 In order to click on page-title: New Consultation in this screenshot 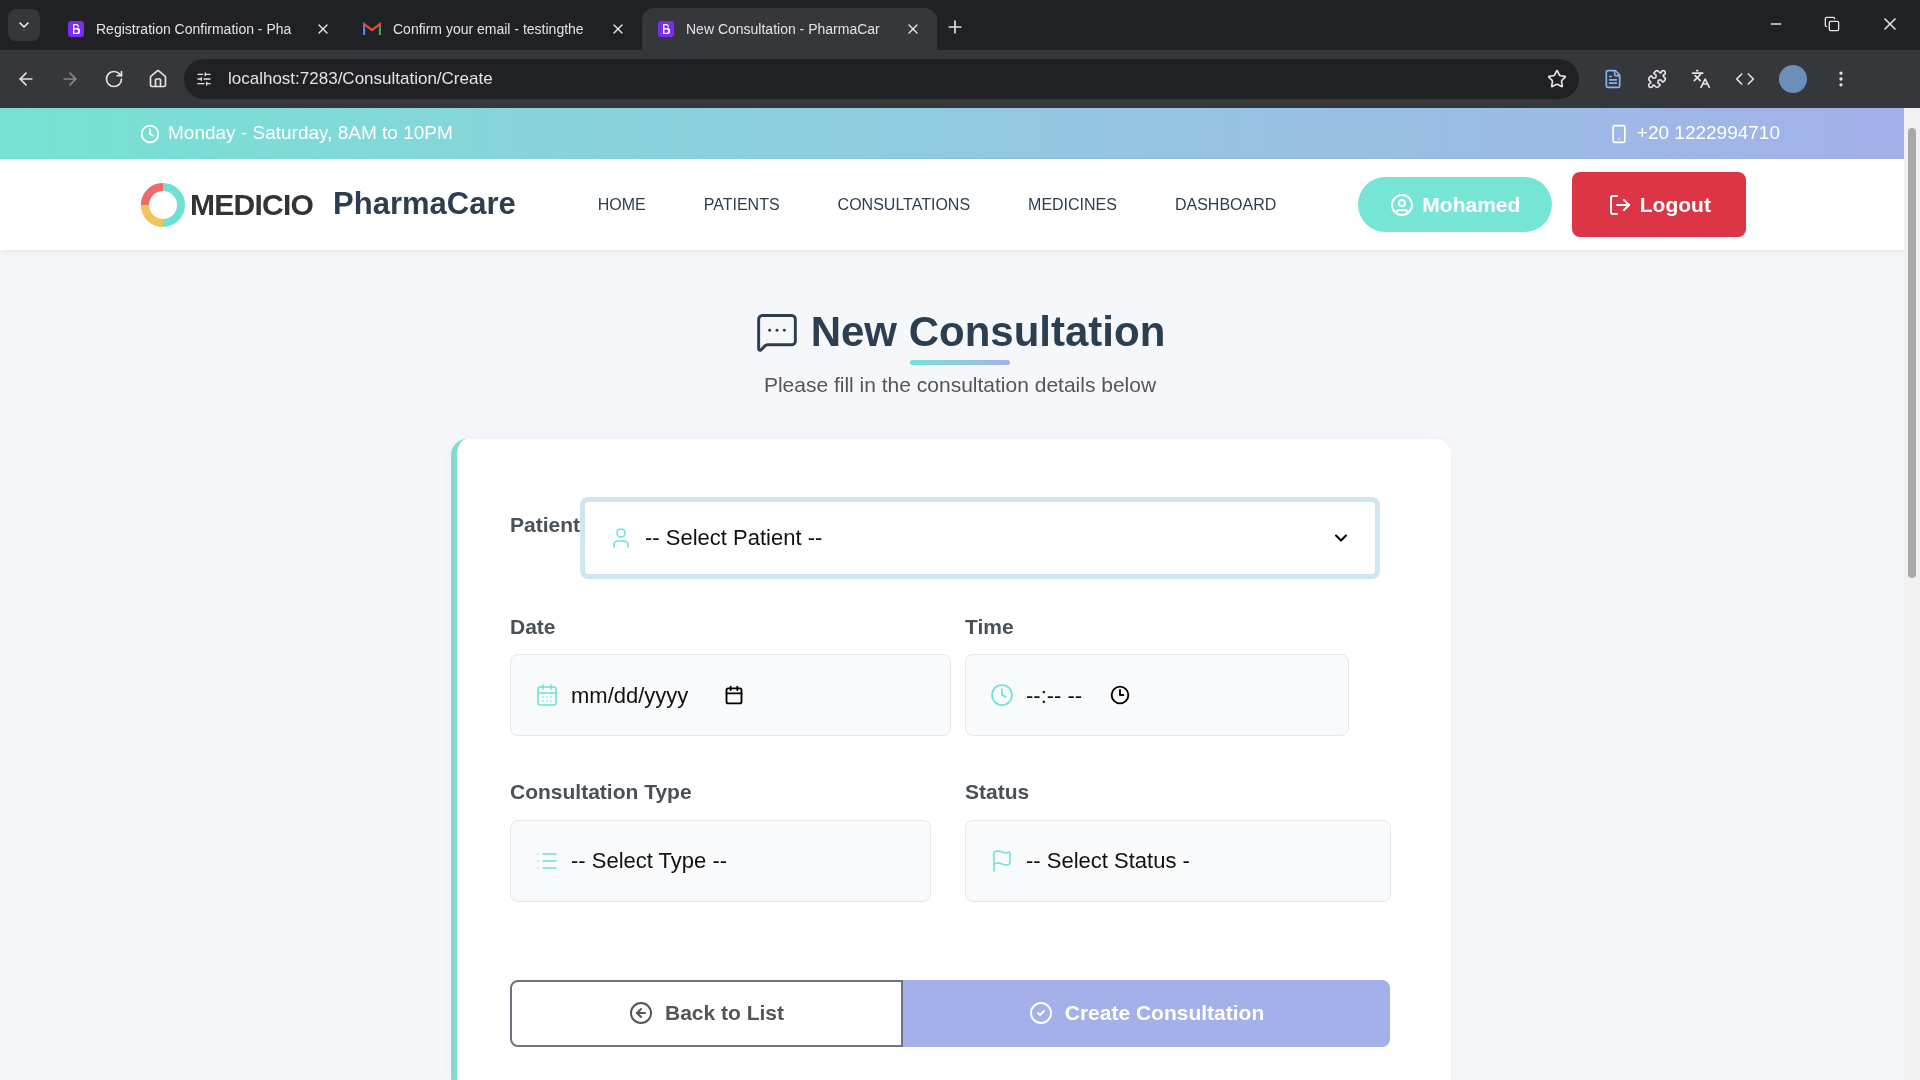, I will do `click(988, 332)`.